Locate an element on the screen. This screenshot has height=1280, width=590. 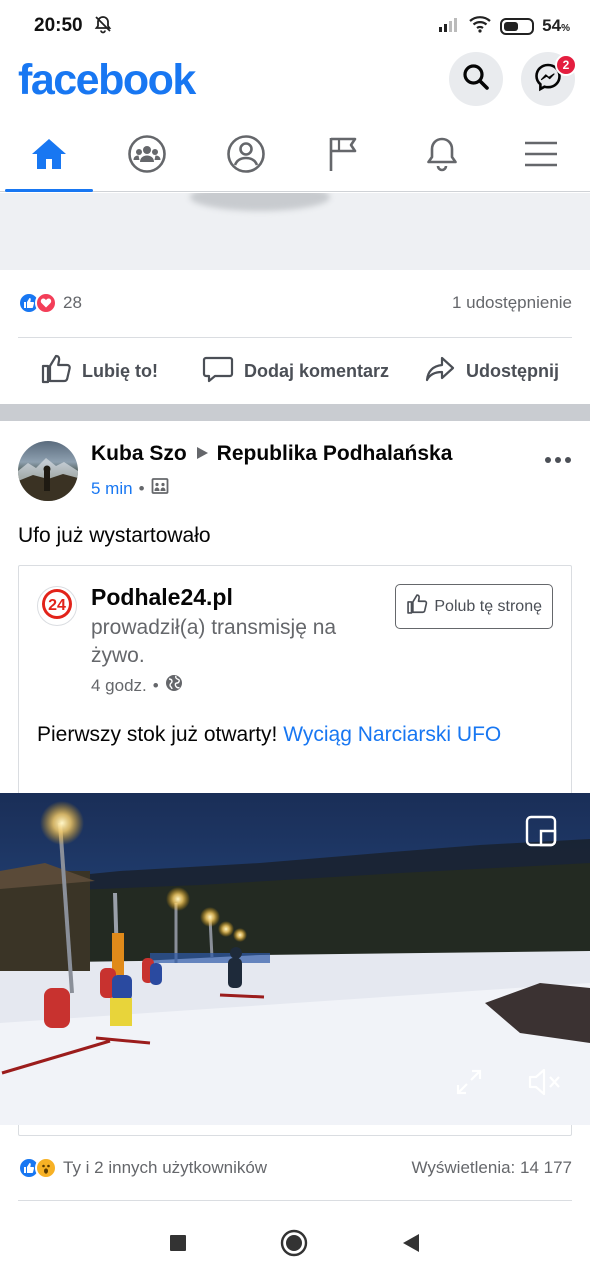
post-meta: 5 min • is located at coordinates (130, 488).